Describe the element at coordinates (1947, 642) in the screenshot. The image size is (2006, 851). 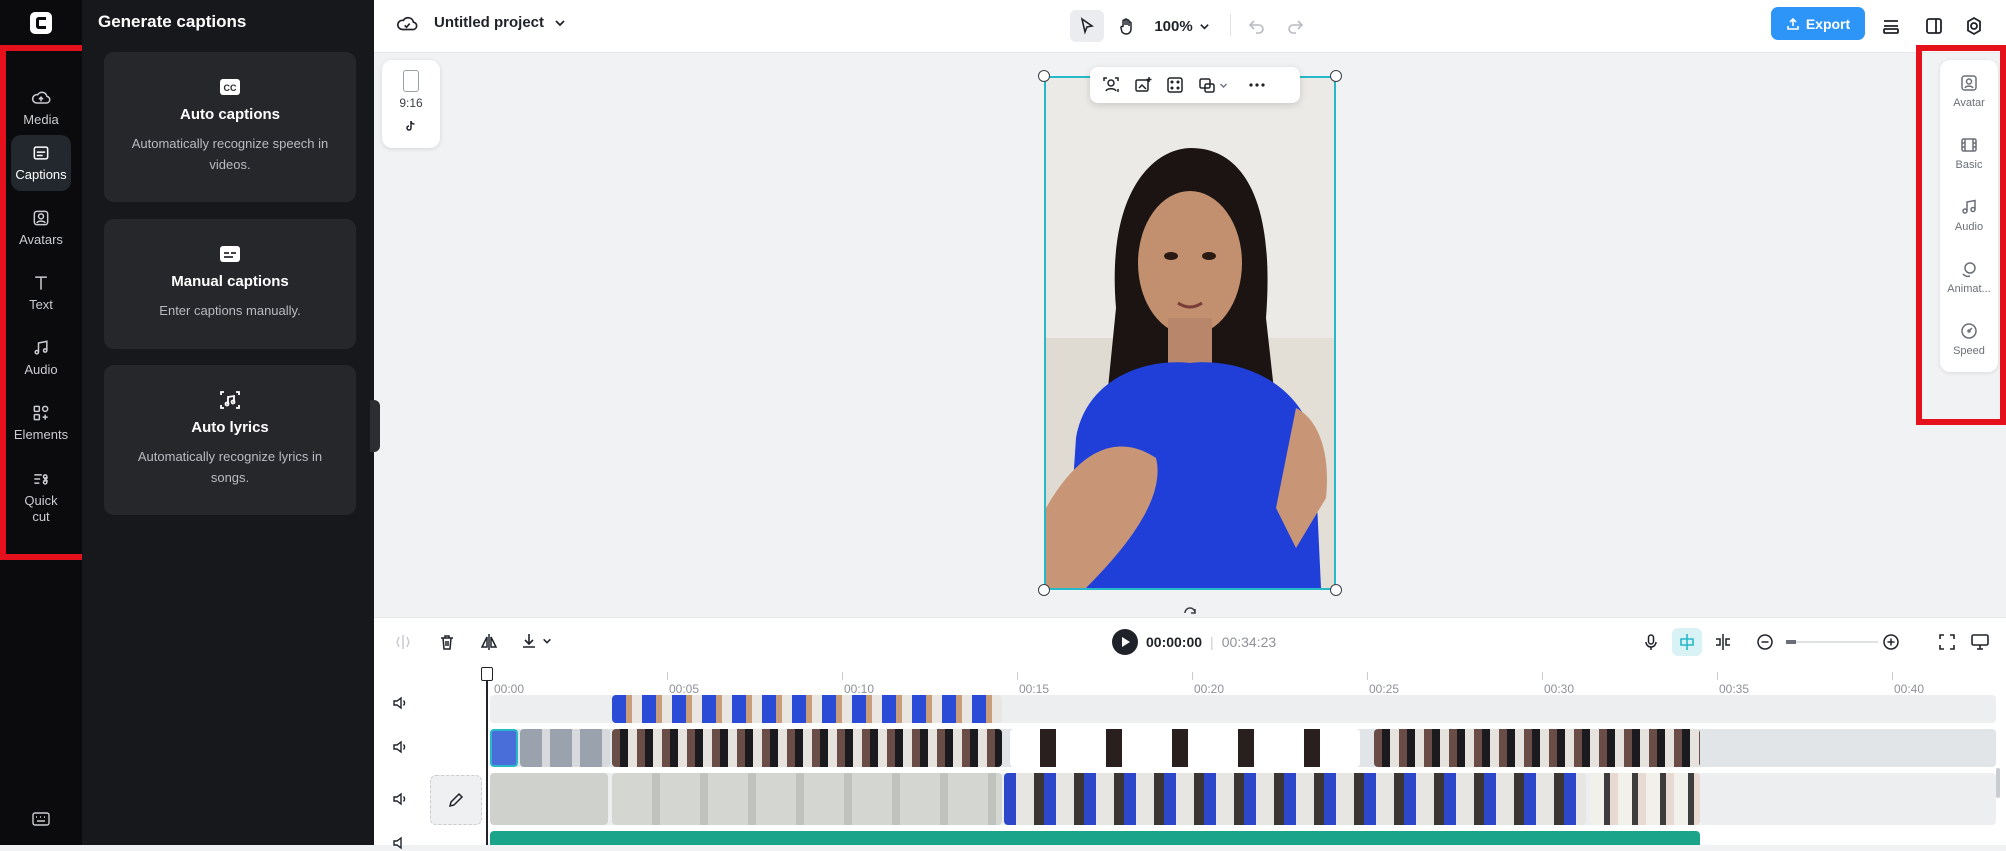
I see `fullscreen-icon` at that location.